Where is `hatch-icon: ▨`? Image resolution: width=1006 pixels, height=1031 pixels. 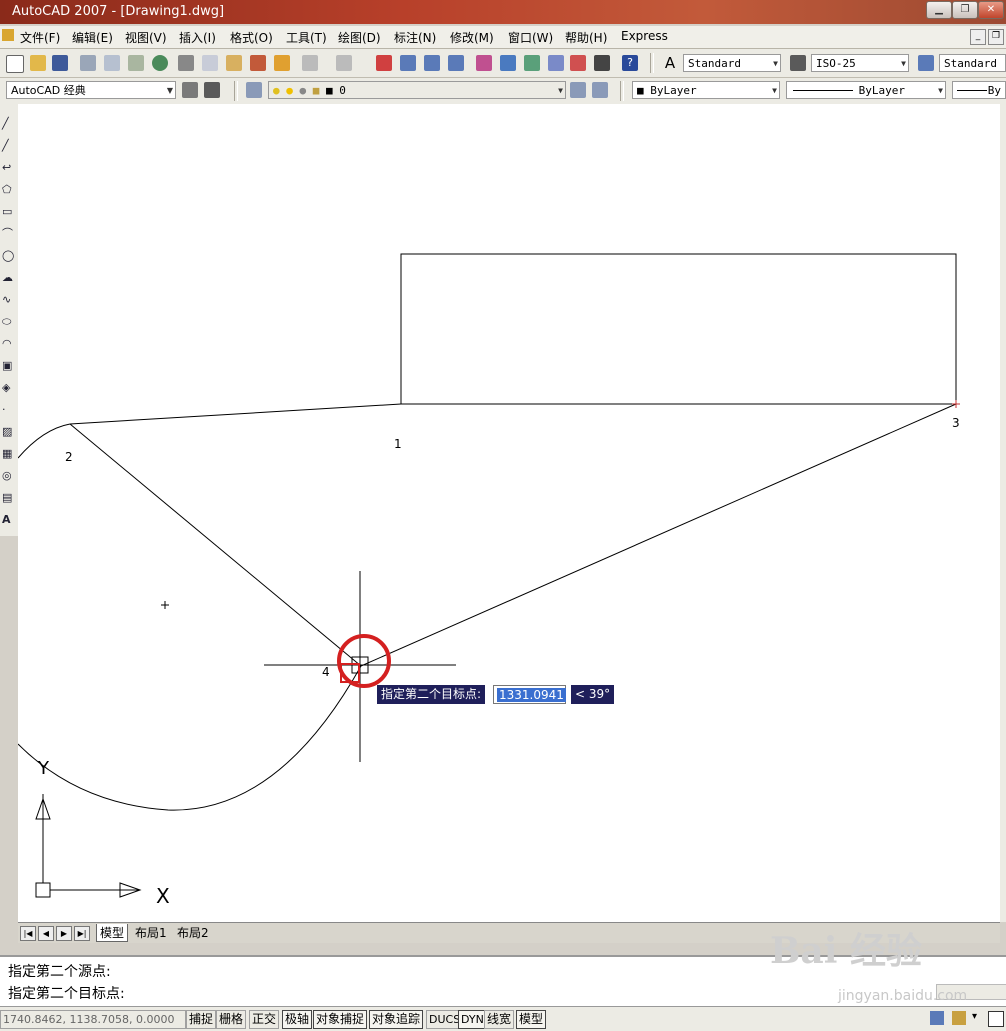
hatch-icon: ▨ is located at coordinates (8, 432).